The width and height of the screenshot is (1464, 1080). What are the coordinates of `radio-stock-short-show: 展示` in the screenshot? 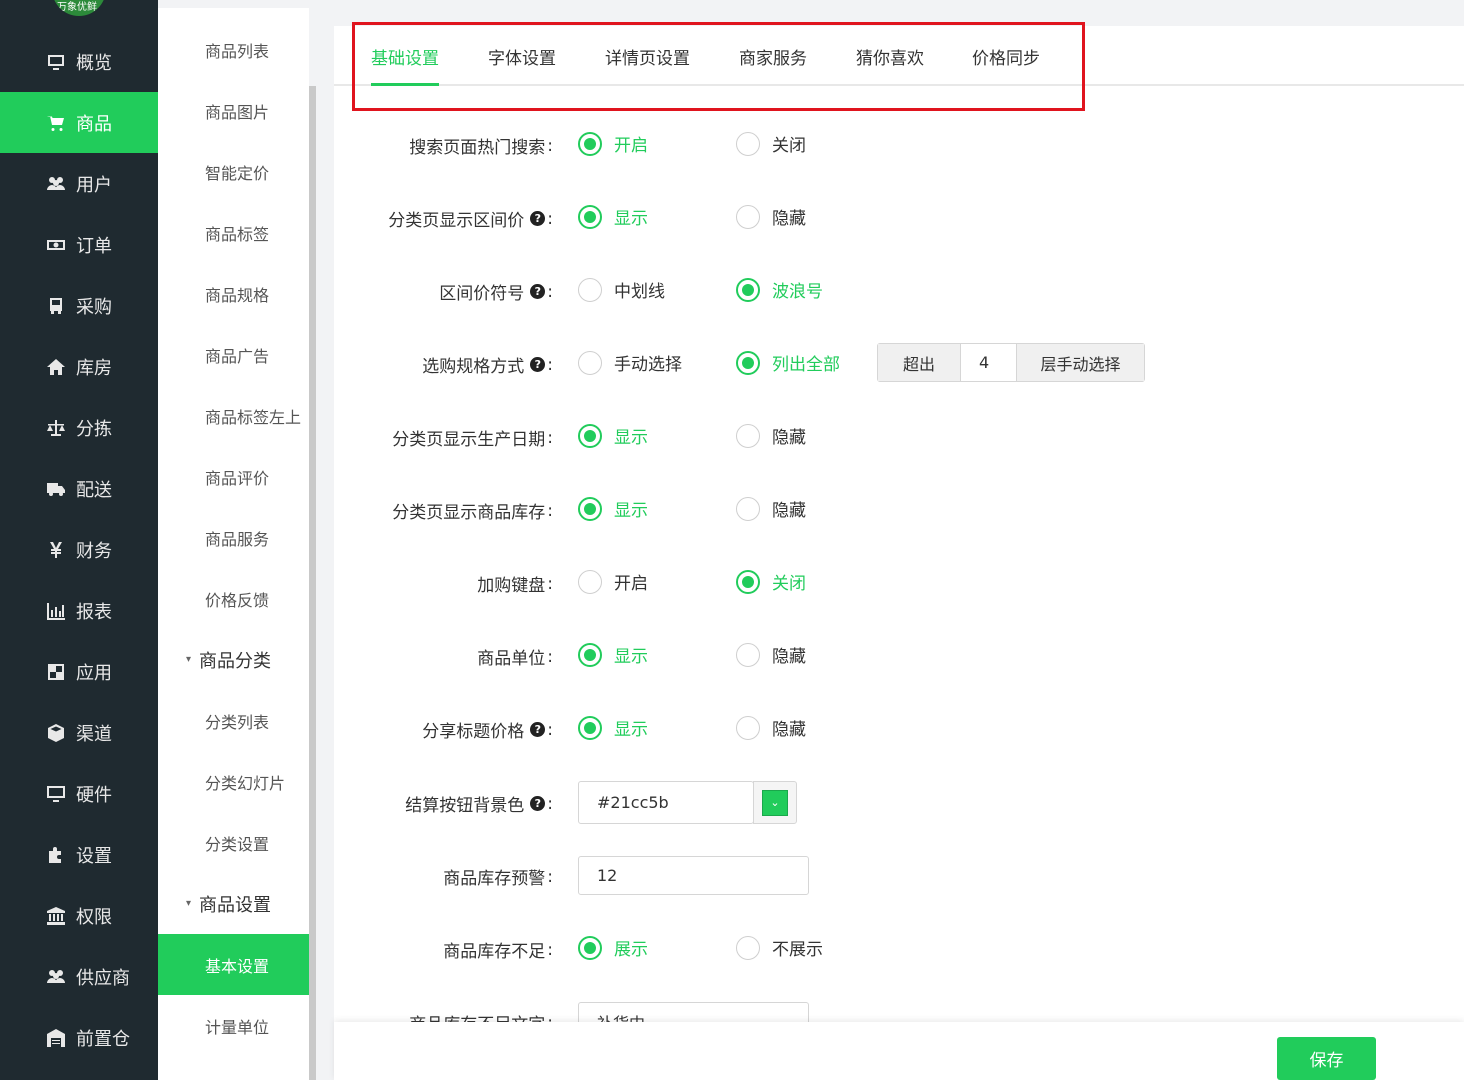 It's located at (613, 947).